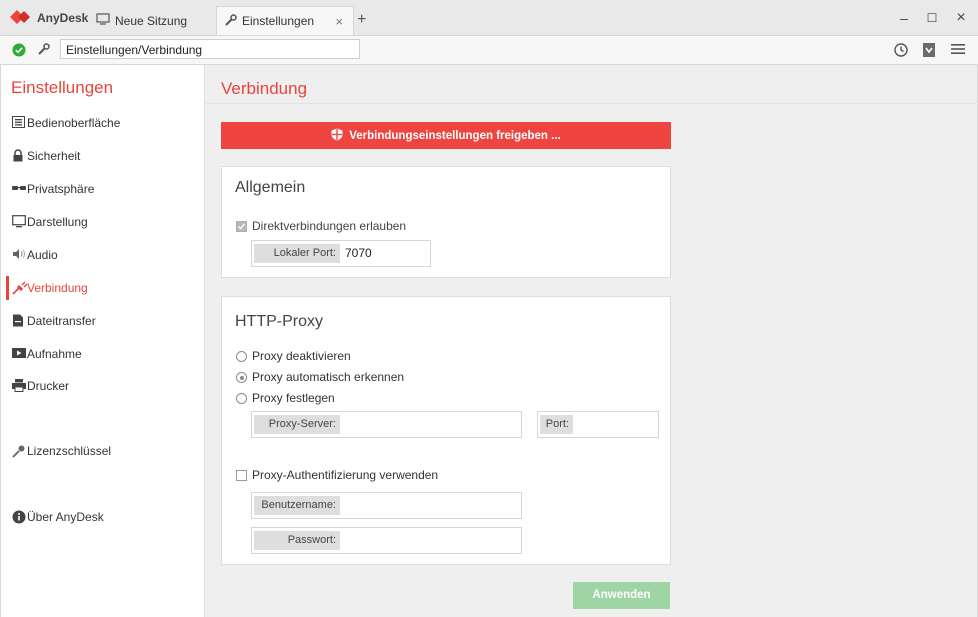  What do you see at coordinates (489, 50) in the screenshot?
I see `address-bar: Einstellungen/Verbindung` at bounding box center [489, 50].